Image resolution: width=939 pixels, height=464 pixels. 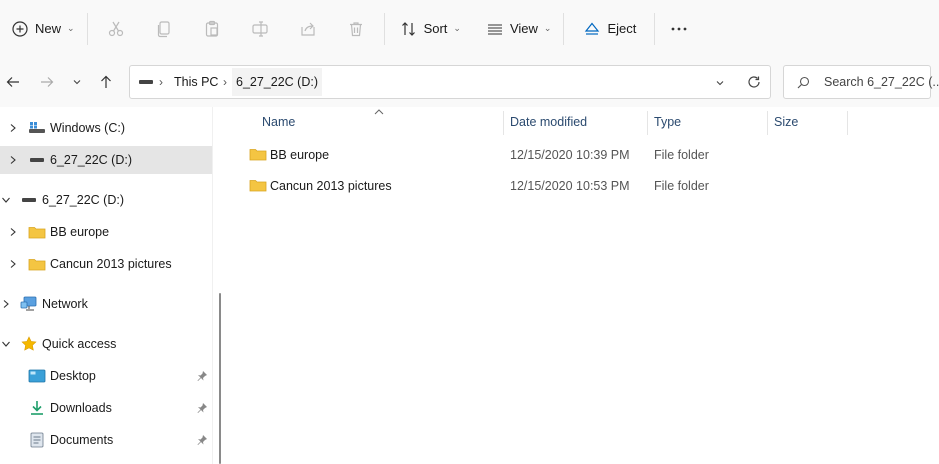 I want to click on forward-button, so click(x=47, y=82).